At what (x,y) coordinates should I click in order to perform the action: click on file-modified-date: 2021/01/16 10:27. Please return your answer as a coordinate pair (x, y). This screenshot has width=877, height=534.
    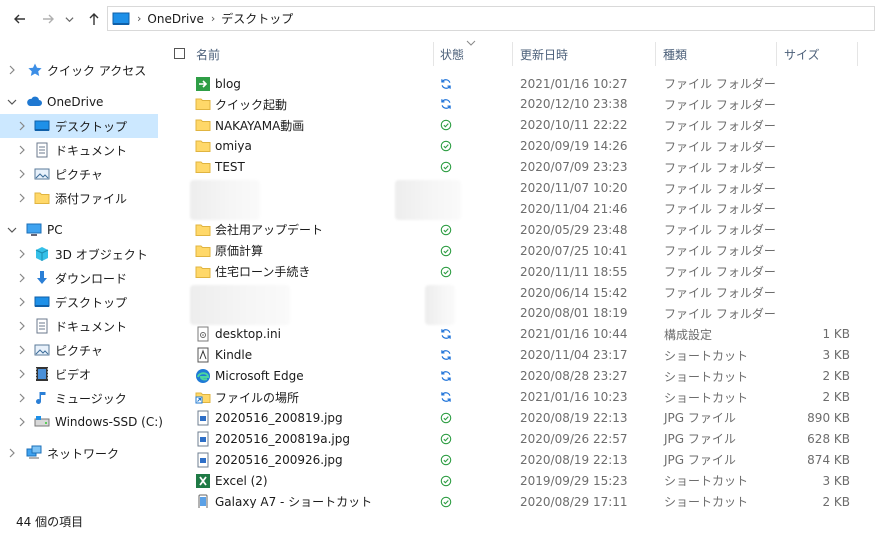
    Looking at the image, I should click on (574, 83).